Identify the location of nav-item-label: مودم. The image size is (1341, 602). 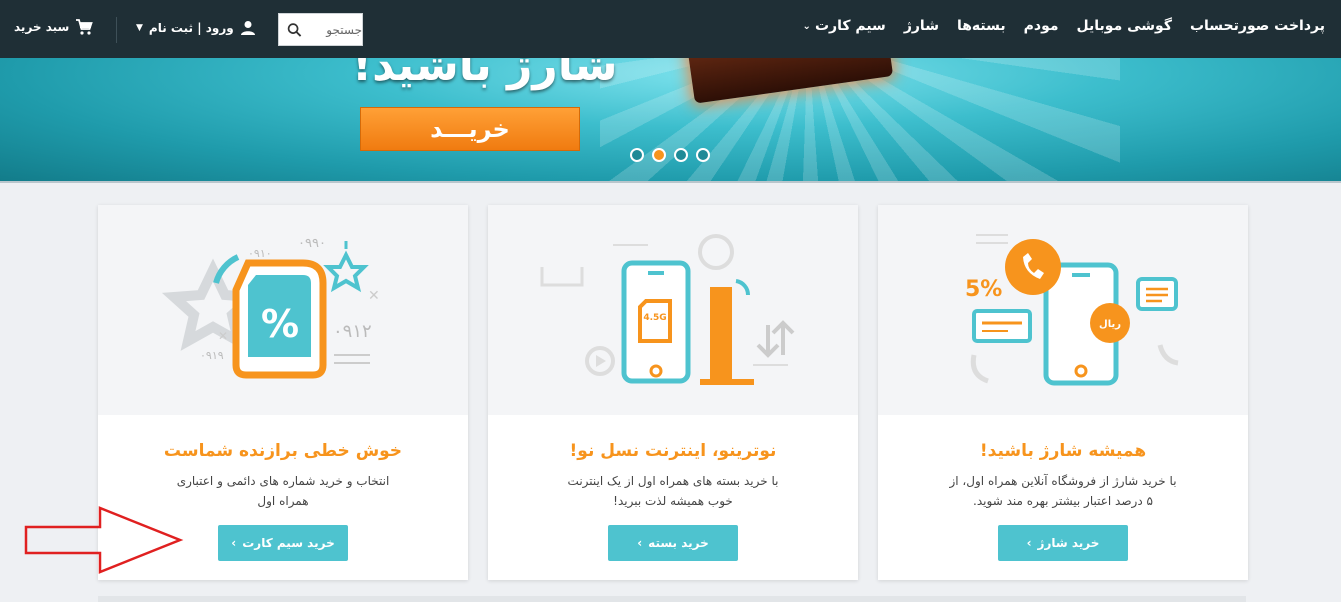
(1041, 26).